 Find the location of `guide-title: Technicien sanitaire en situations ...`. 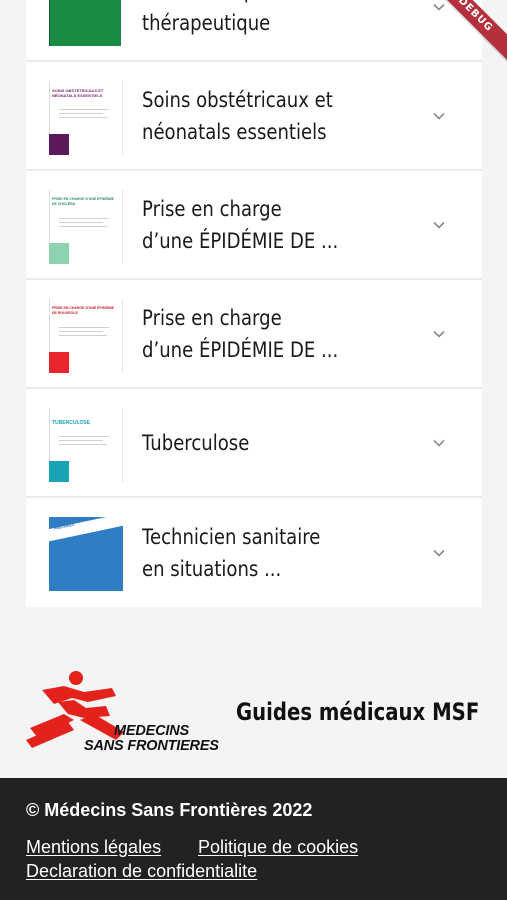

guide-title: Technicien sanitaire en situations ... is located at coordinates (231, 552).